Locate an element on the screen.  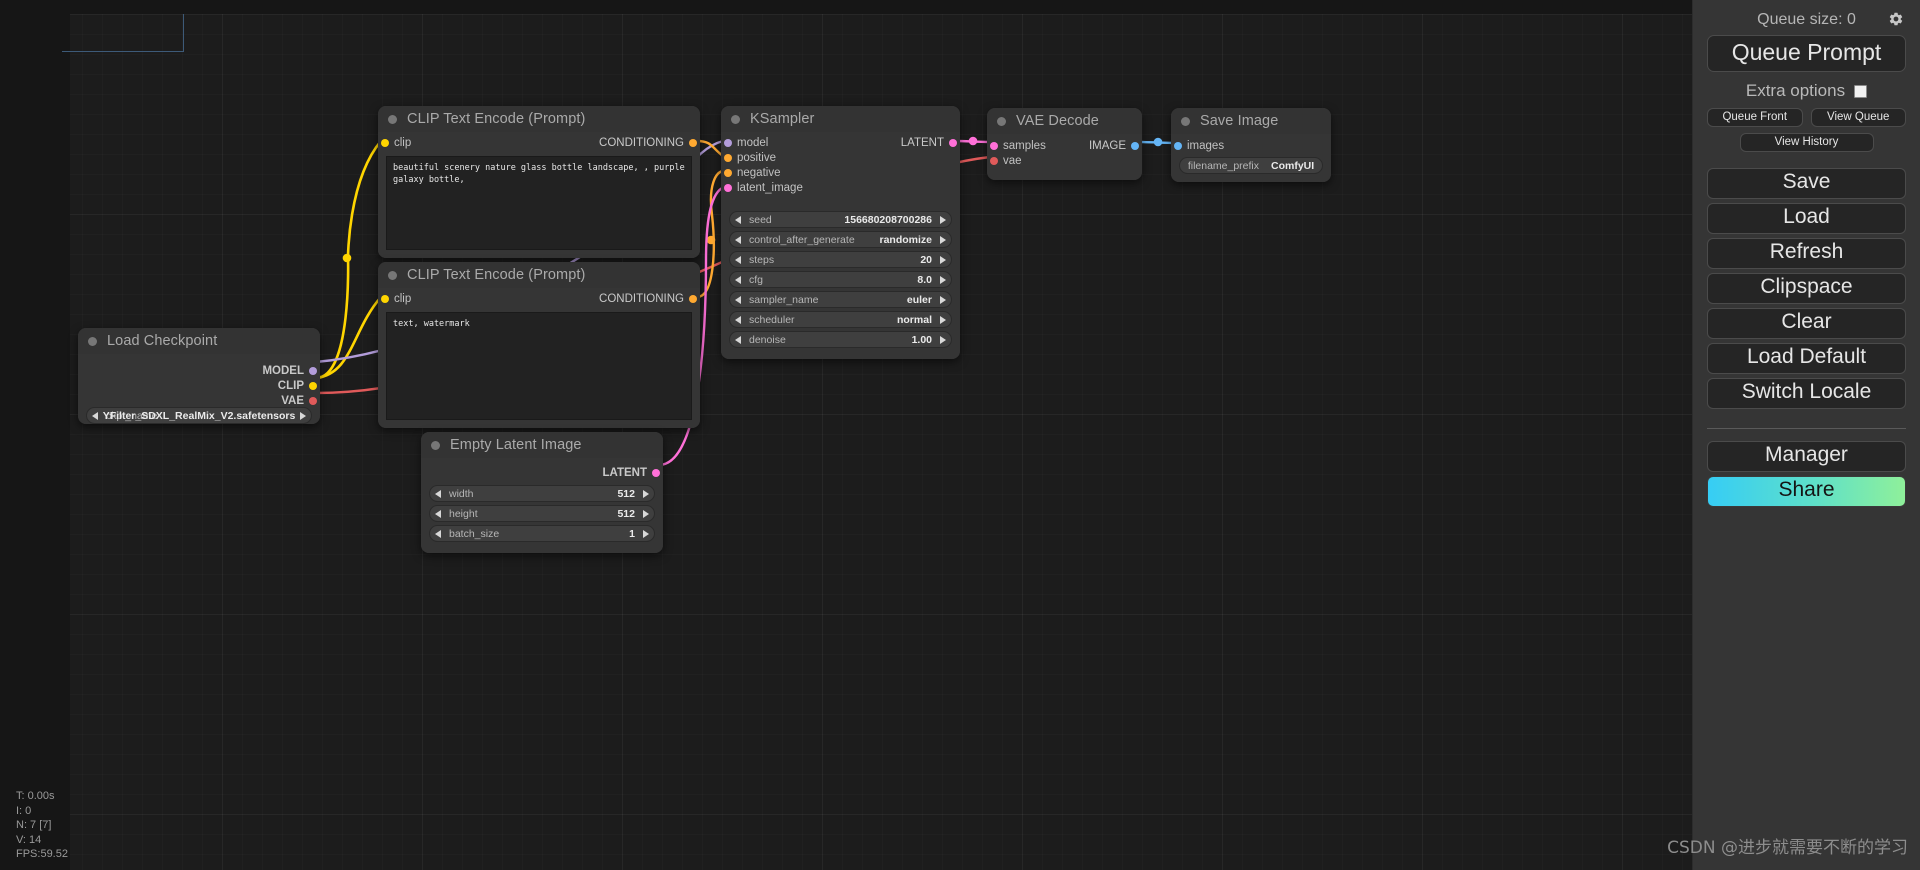
widget-value: ComfyUI is located at coordinates (1288, 166).